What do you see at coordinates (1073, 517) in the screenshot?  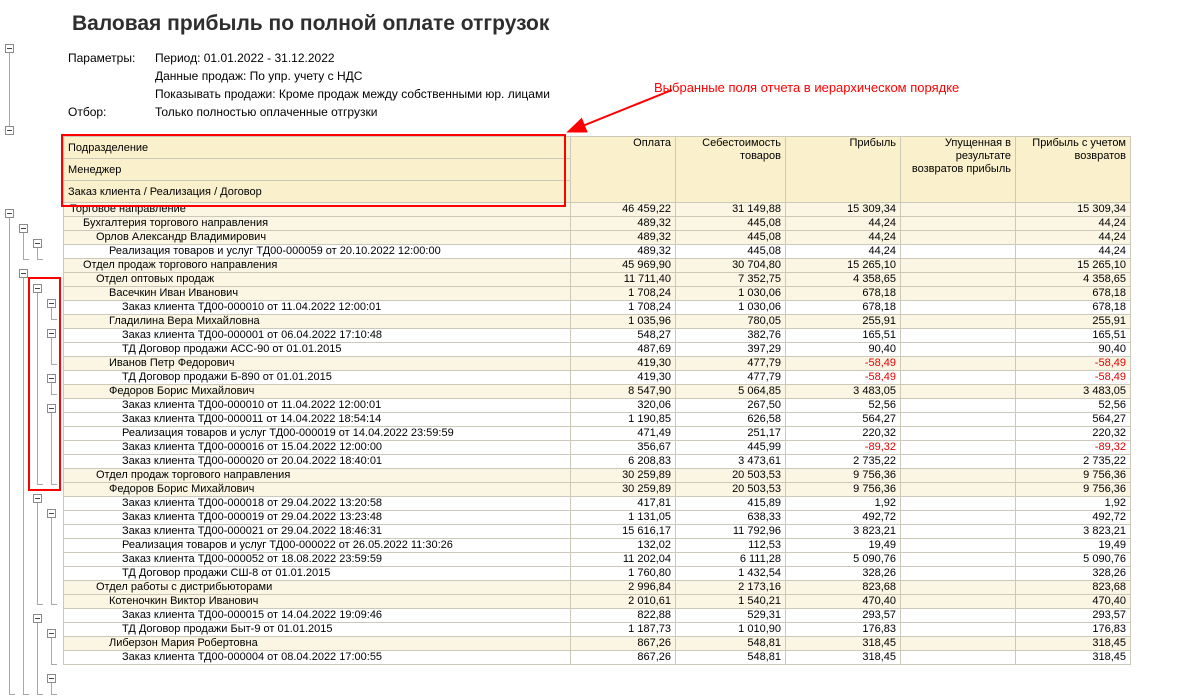 I see `cell-value: 492,72` at bounding box center [1073, 517].